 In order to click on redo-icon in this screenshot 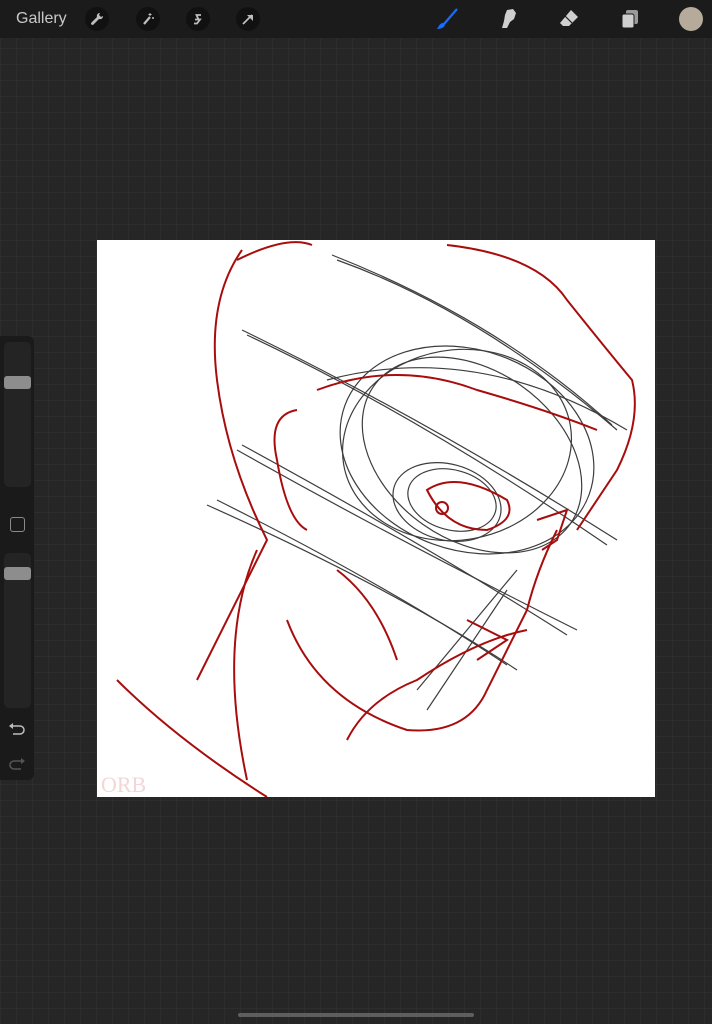, I will do `click(17, 765)`.